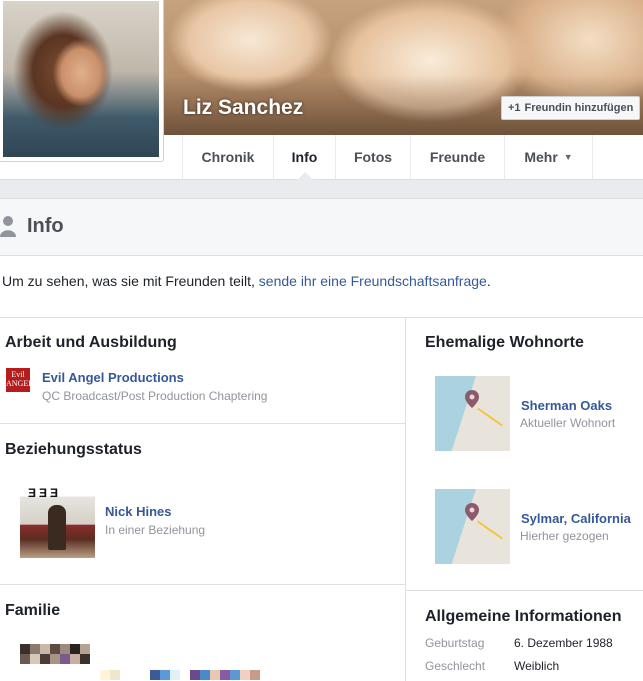 This screenshot has height=681, width=643. Describe the element at coordinates (73, 449) in the screenshot. I see `relationship-section-title: Beziehungsstatus` at that location.